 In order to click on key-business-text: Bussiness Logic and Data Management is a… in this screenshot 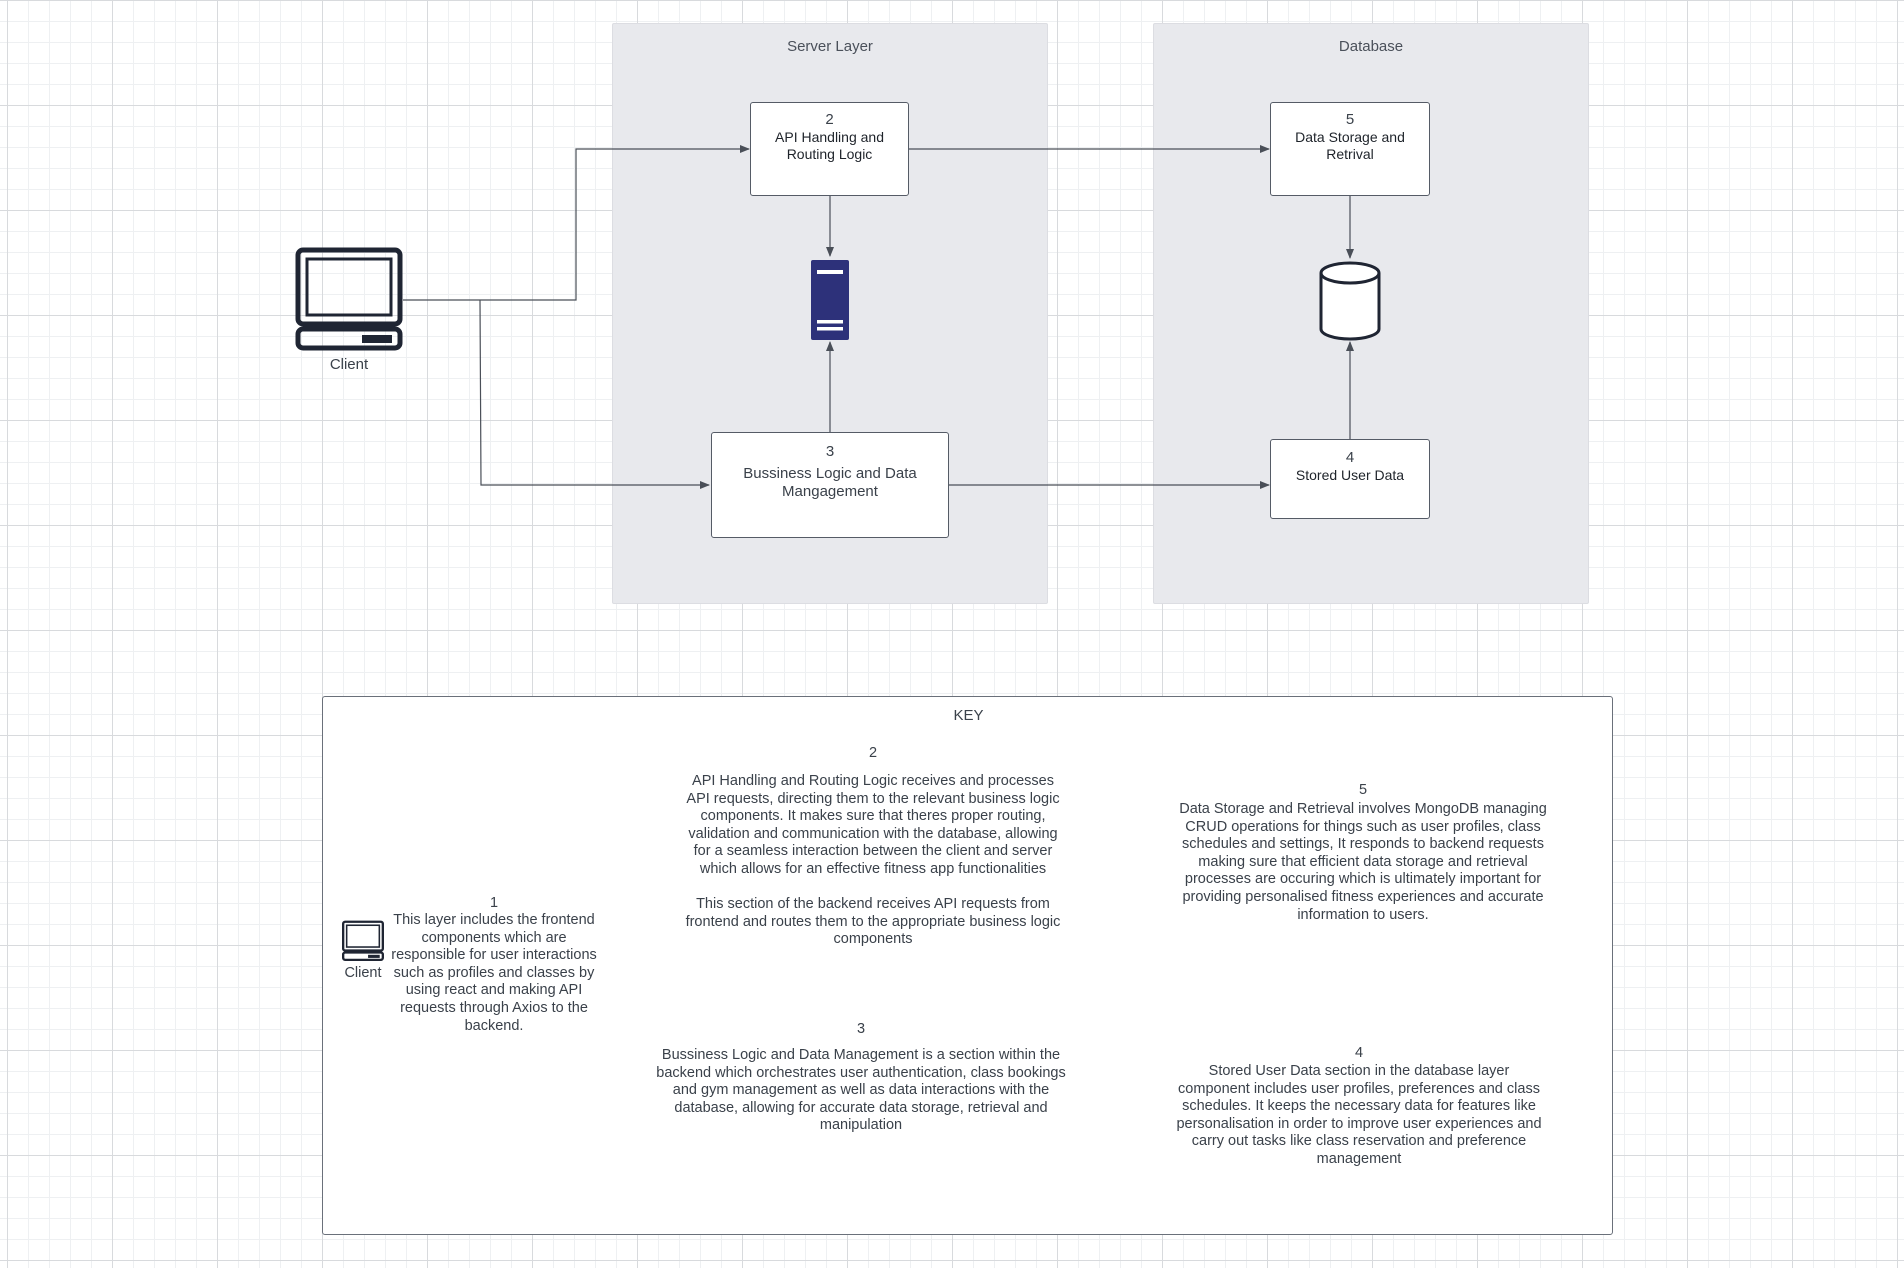, I will do `click(861, 1090)`.